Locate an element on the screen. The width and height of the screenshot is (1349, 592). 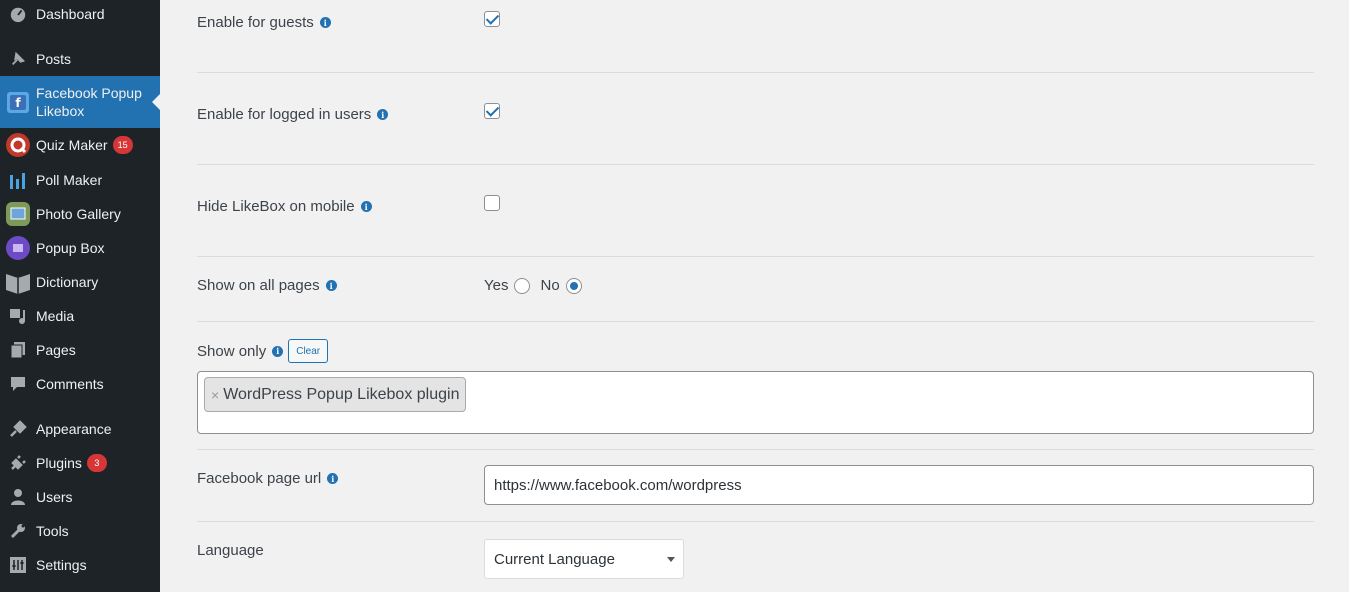
menu-label: Popup Box is located at coordinates (70, 248).